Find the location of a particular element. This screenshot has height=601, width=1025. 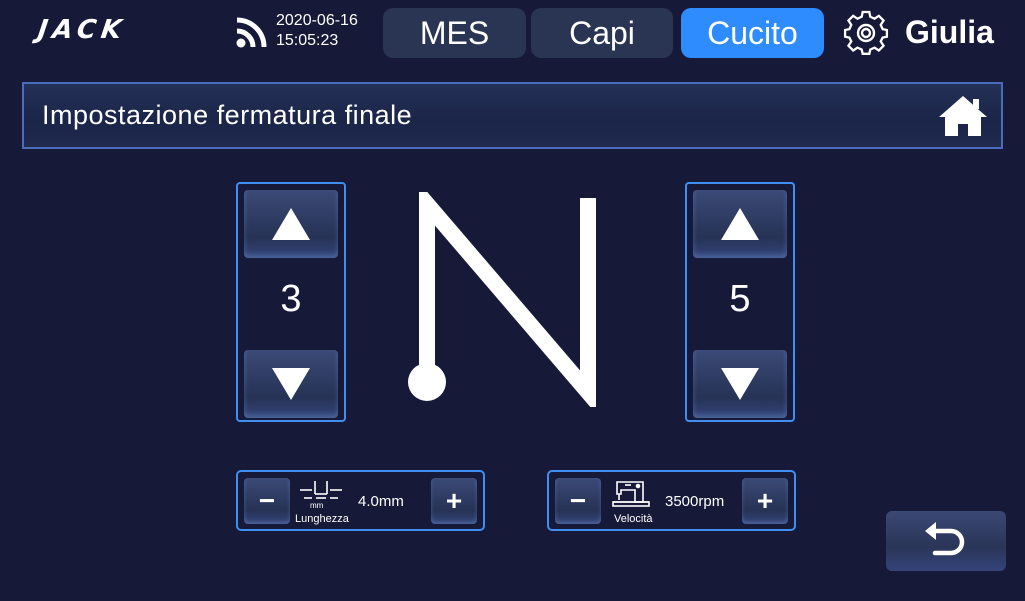

jack-logo: JACK is located at coordinates (101, 30).